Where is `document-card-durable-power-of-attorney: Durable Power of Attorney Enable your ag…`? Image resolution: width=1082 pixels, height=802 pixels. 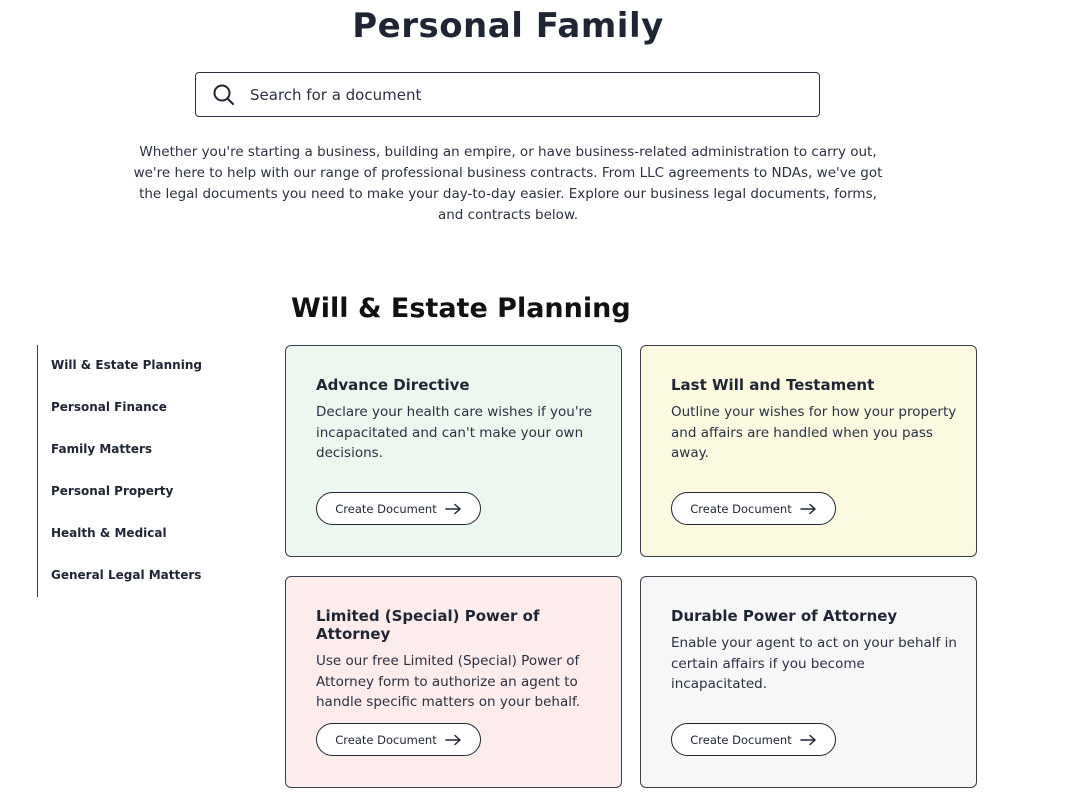 document-card-durable-power-of-attorney: Durable Power of Attorney Enable your ag… is located at coordinates (808, 682).